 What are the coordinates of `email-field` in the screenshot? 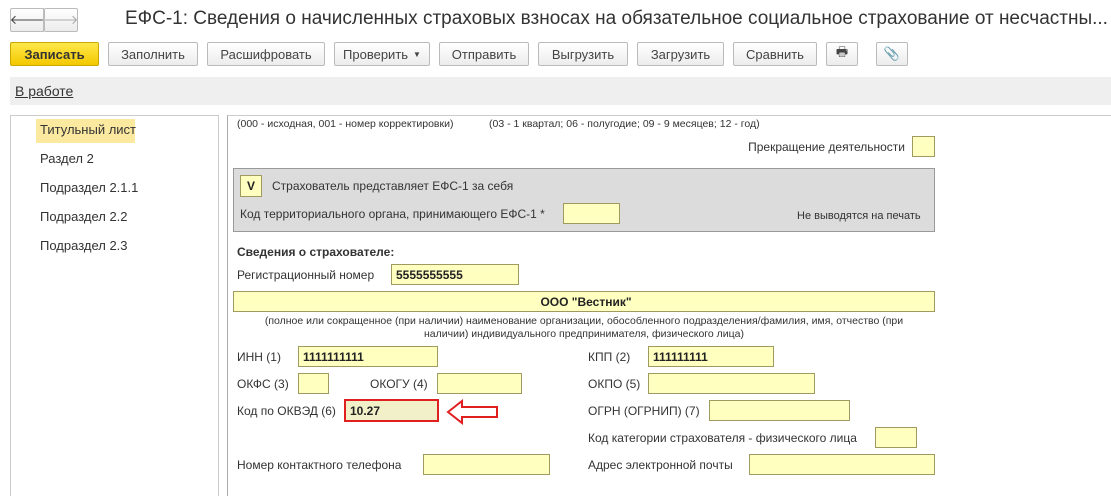 It's located at (842, 464).